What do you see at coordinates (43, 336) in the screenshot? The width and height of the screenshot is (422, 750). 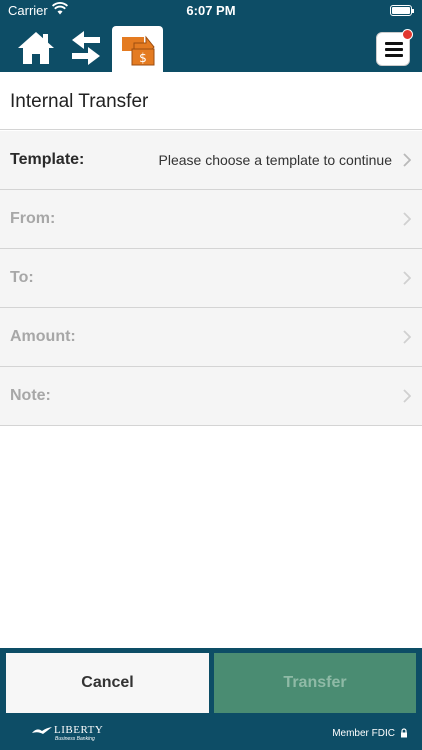 I see `amount-label: Amount:` at bounding box center [43, 336].